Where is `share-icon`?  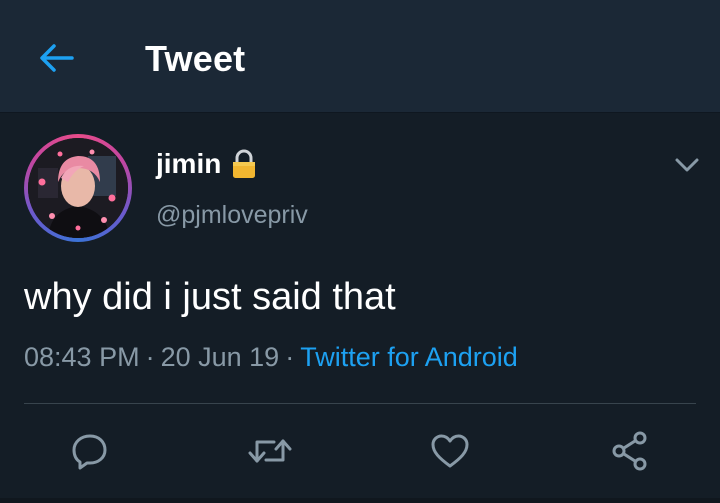
share-icon is located at coordinates (629, 451).